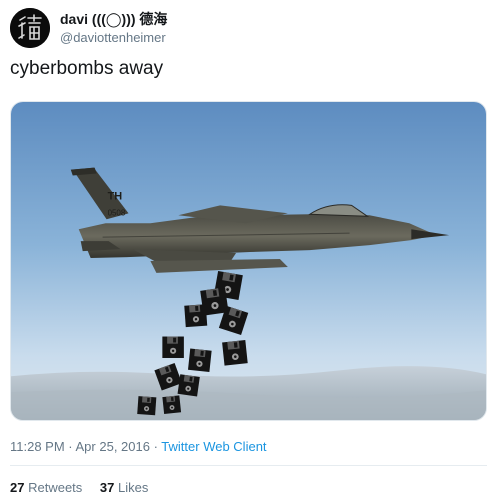  Describe the element at coordinates (55, 487) in the screenshot. I see `retweets-label: Retweets` at that location.